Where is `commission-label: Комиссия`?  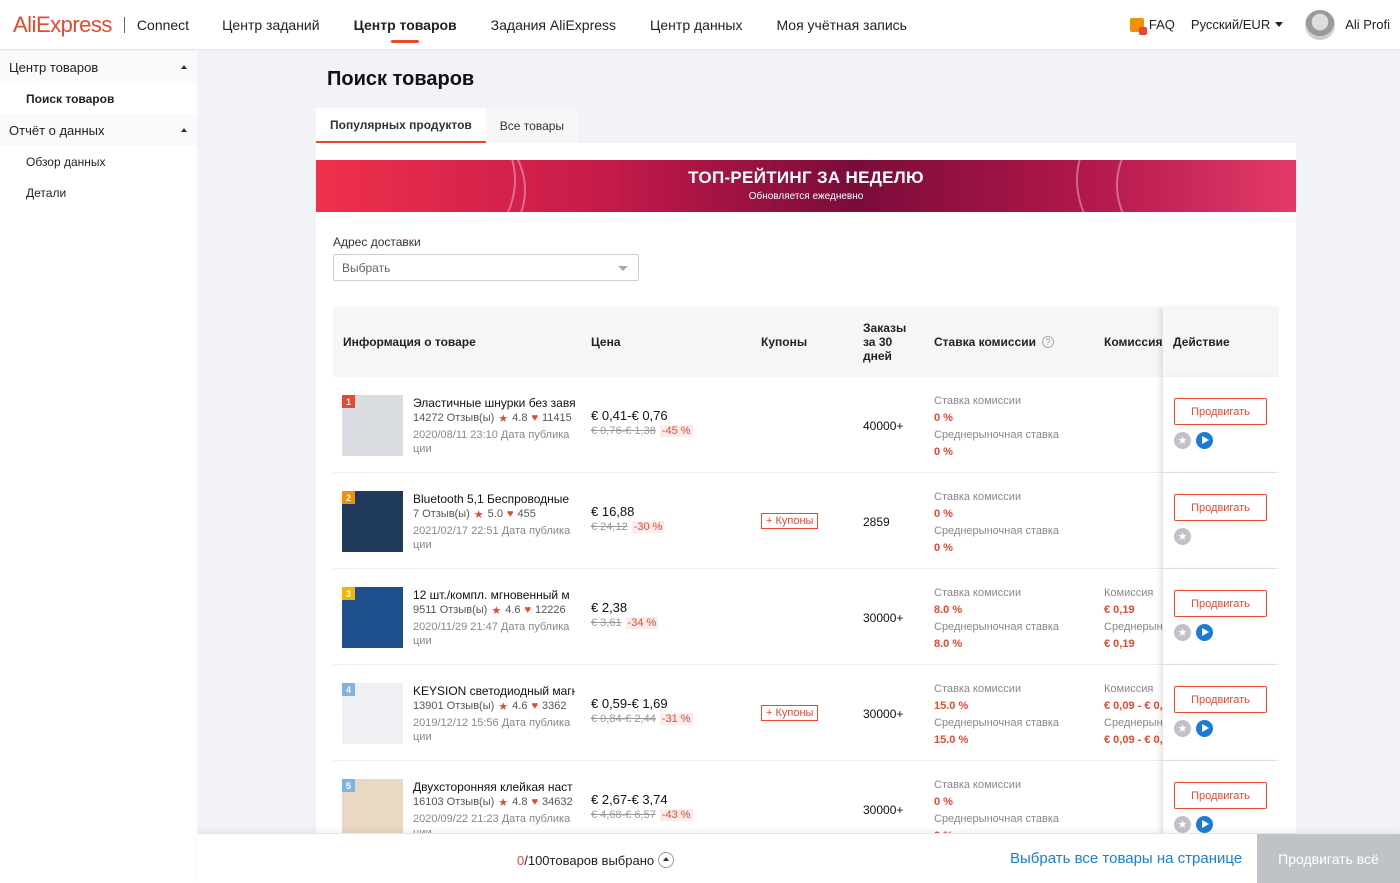
commission-label: Комиссия is located at coordinates (1129, 689).